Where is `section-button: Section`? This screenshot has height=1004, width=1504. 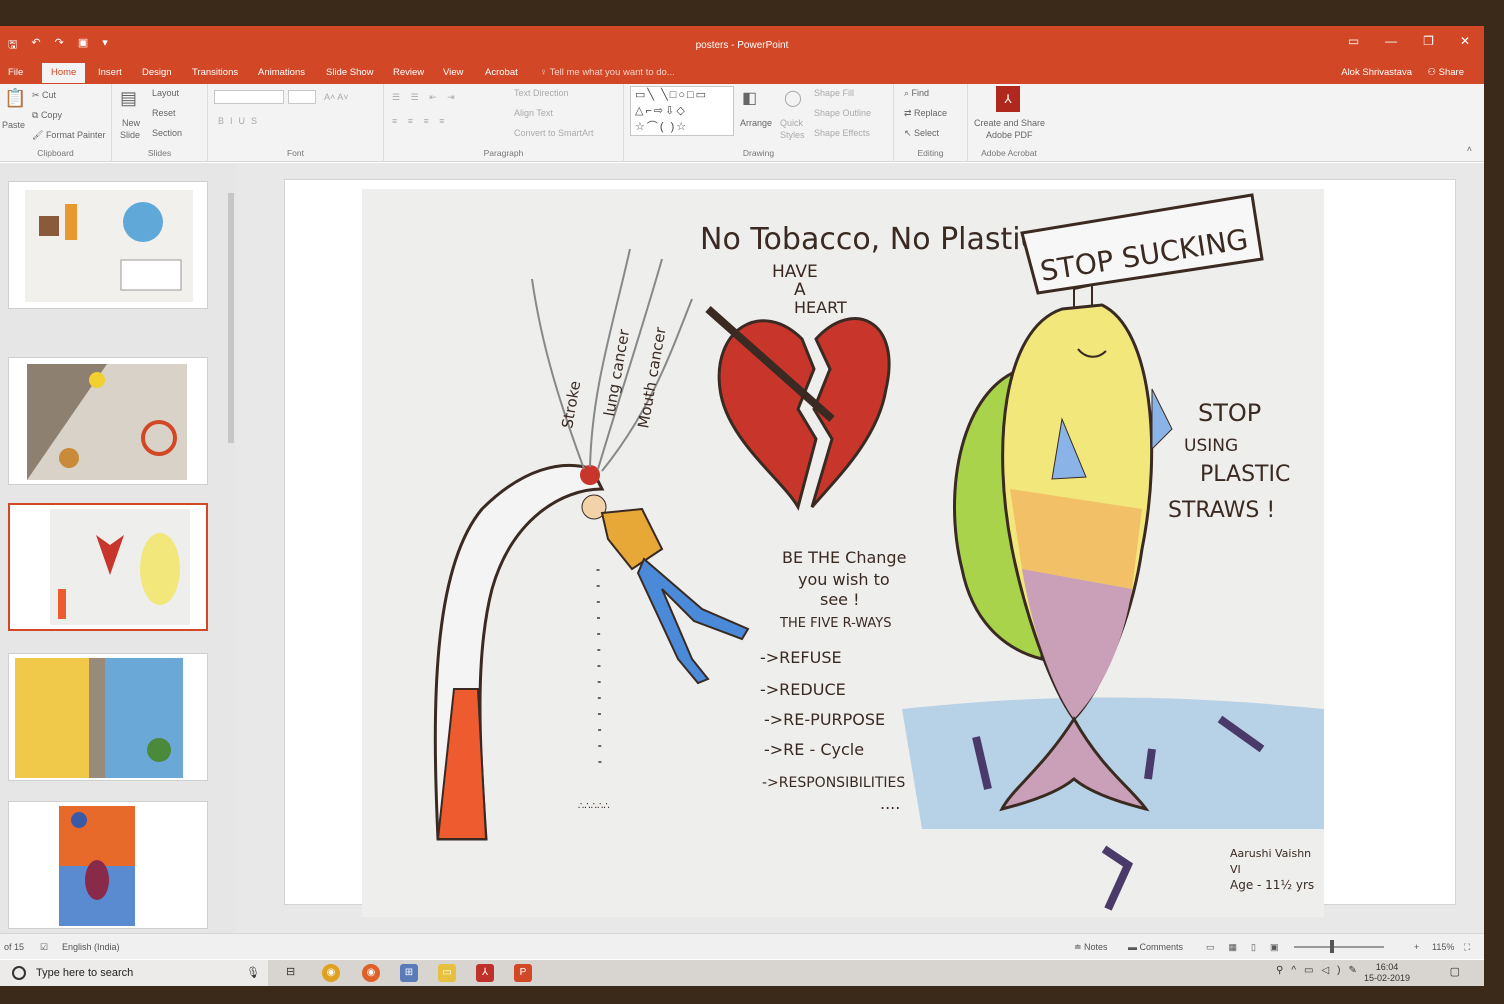
section-button: Section is located at coordinates (167, 133).